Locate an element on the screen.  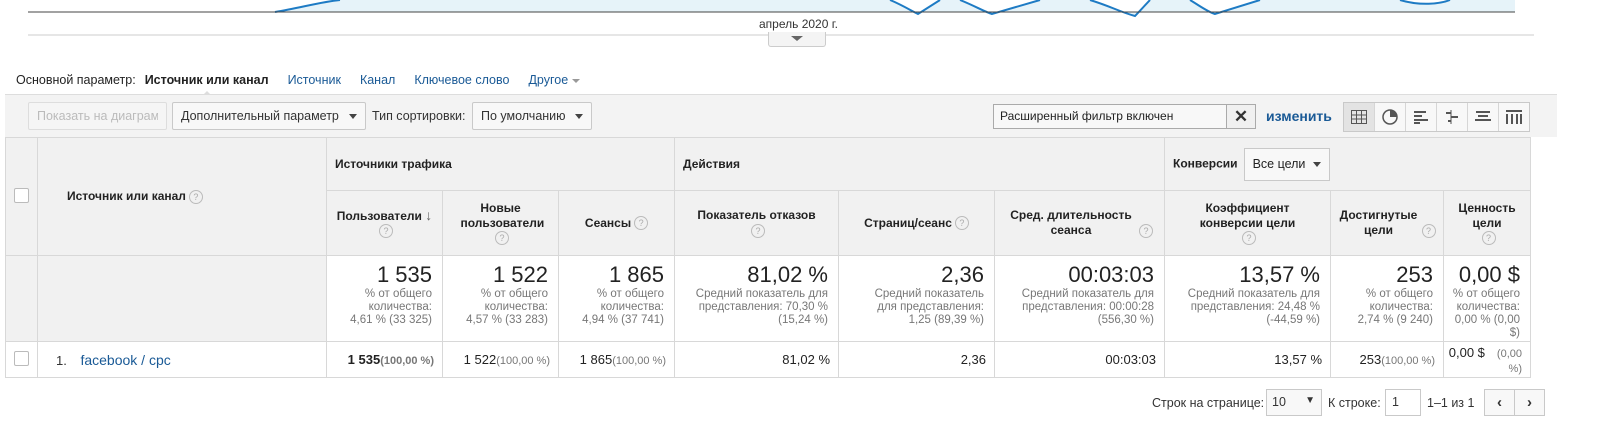
column-header-pages-per-session: Страниц/сеанс? is located at coordinates (916, 223).